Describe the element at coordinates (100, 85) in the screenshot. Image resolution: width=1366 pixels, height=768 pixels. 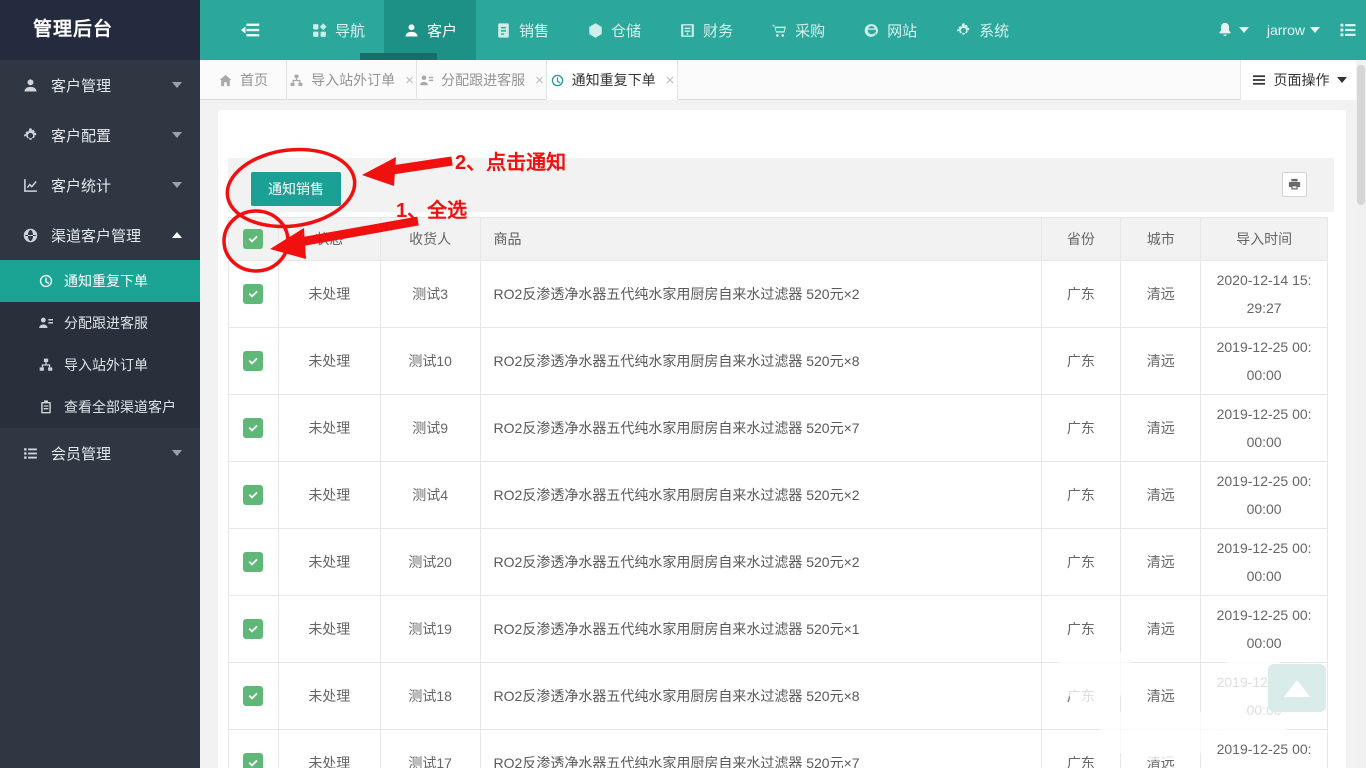
I see `sidebar-item-customer-management: 客户管理` at that location.